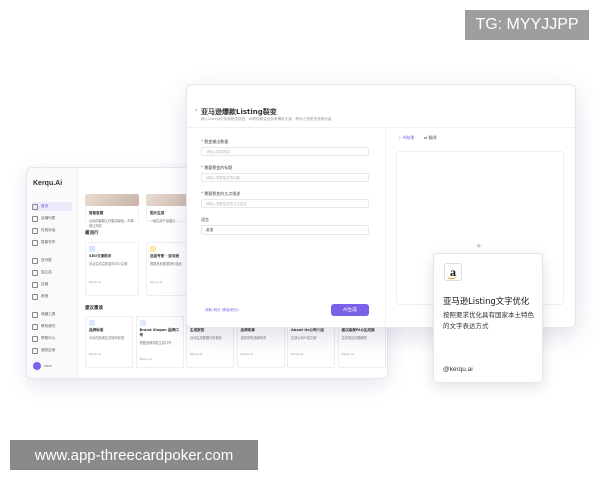 This screenshot has width=600, height=480. I want to click on card-title: 亚马逊Listing文字优化, so click(486, 301).